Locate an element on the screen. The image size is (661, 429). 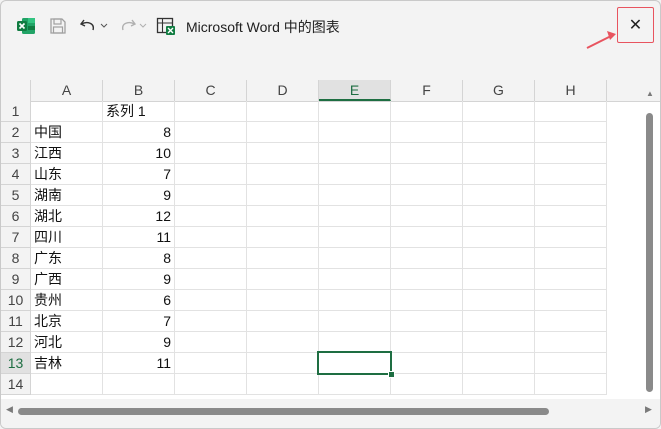
row-header-4: 4 is located at coordinates (16, 174).